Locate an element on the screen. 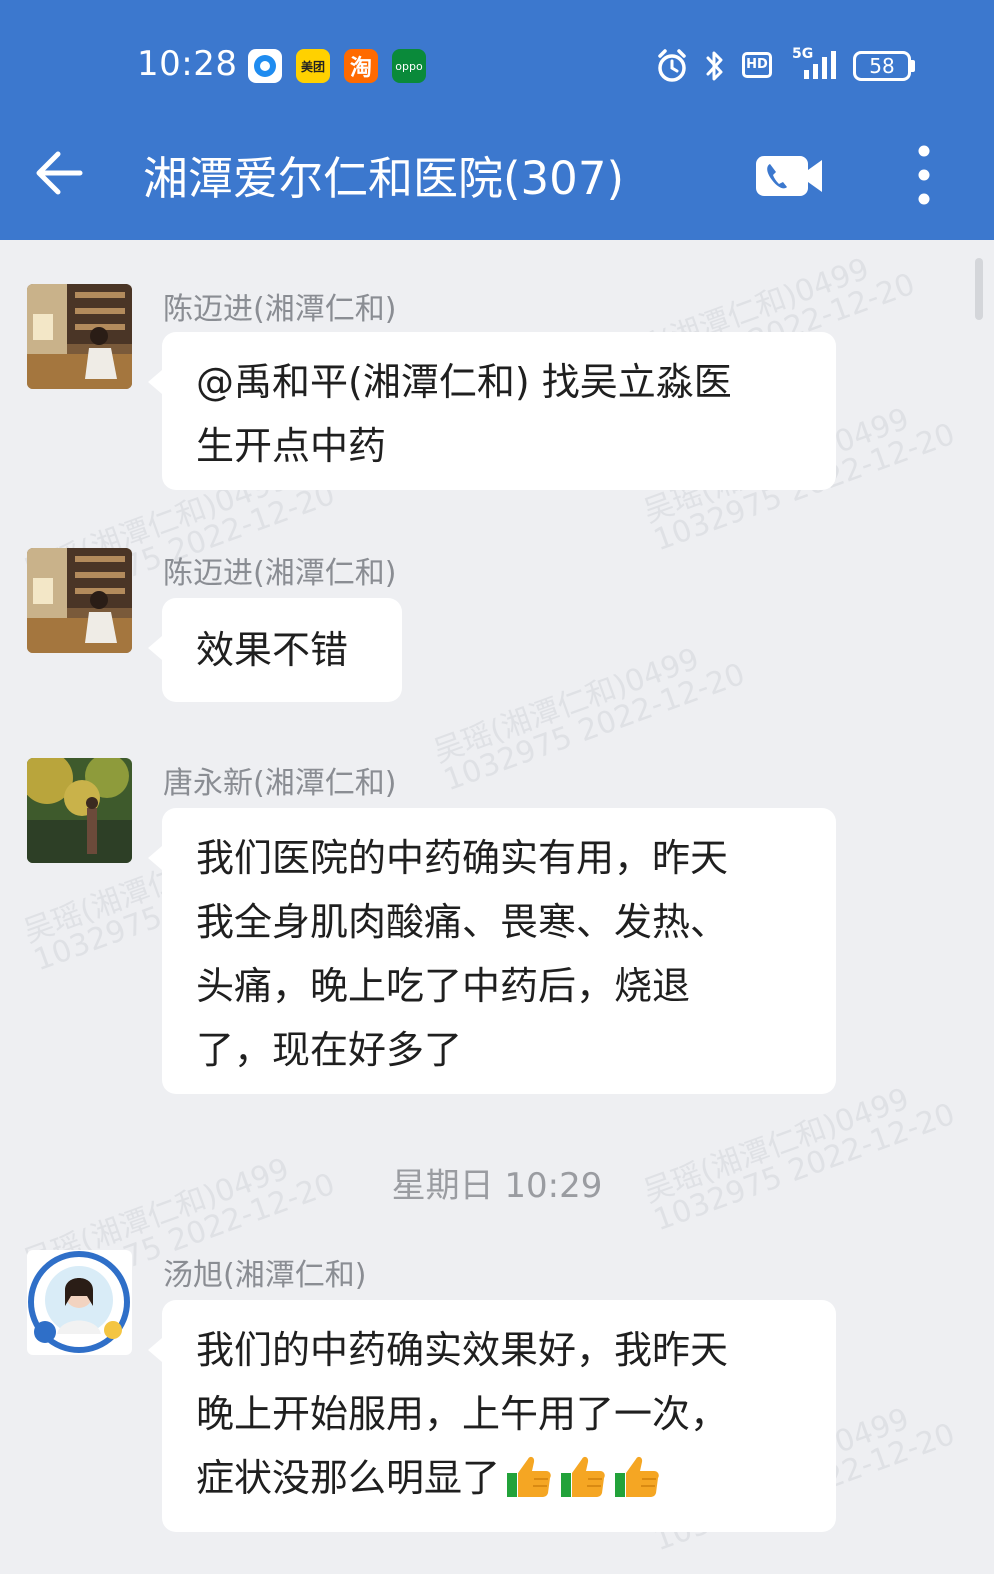 The width and height of the screenshot is (994, 1574). taobao-app-label: 淘 is located at coordinates (360, 68).